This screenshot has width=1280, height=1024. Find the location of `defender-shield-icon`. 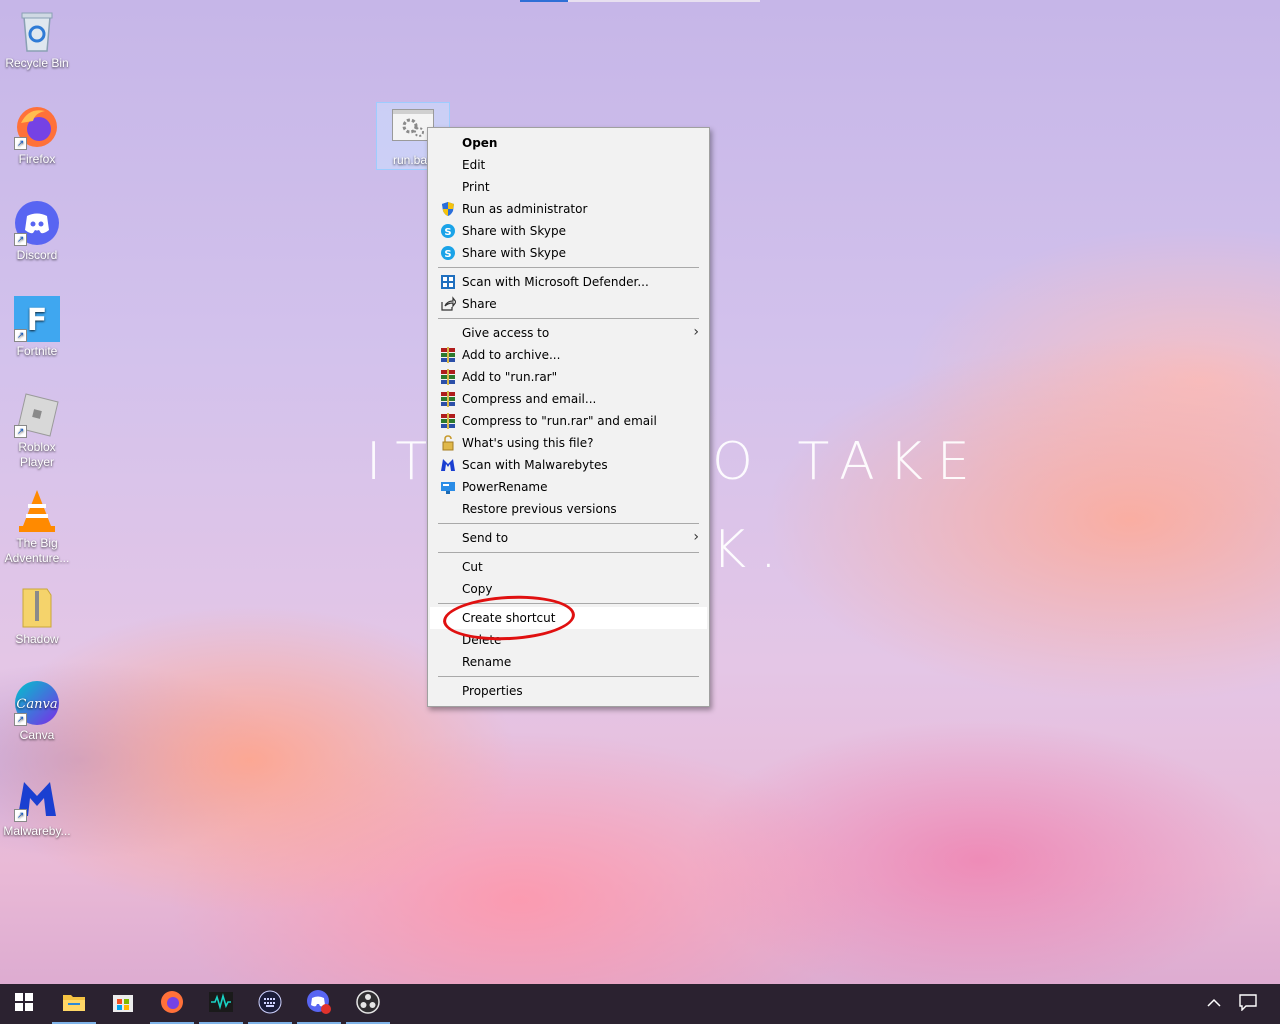

defender-shield-icon is located at coordinates (448, 282).